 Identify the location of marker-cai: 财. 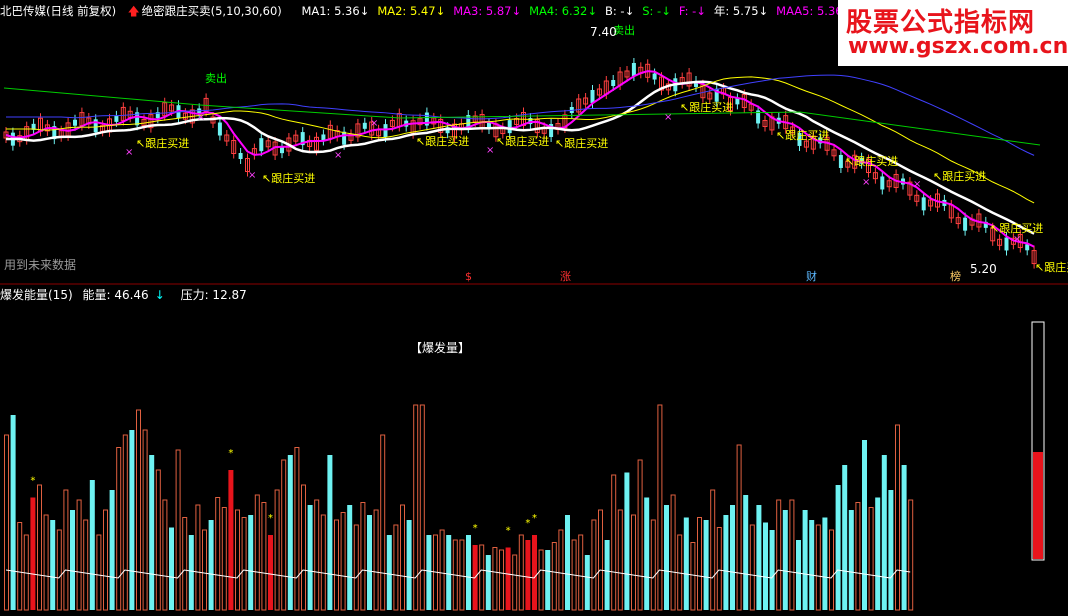
(811, 276).